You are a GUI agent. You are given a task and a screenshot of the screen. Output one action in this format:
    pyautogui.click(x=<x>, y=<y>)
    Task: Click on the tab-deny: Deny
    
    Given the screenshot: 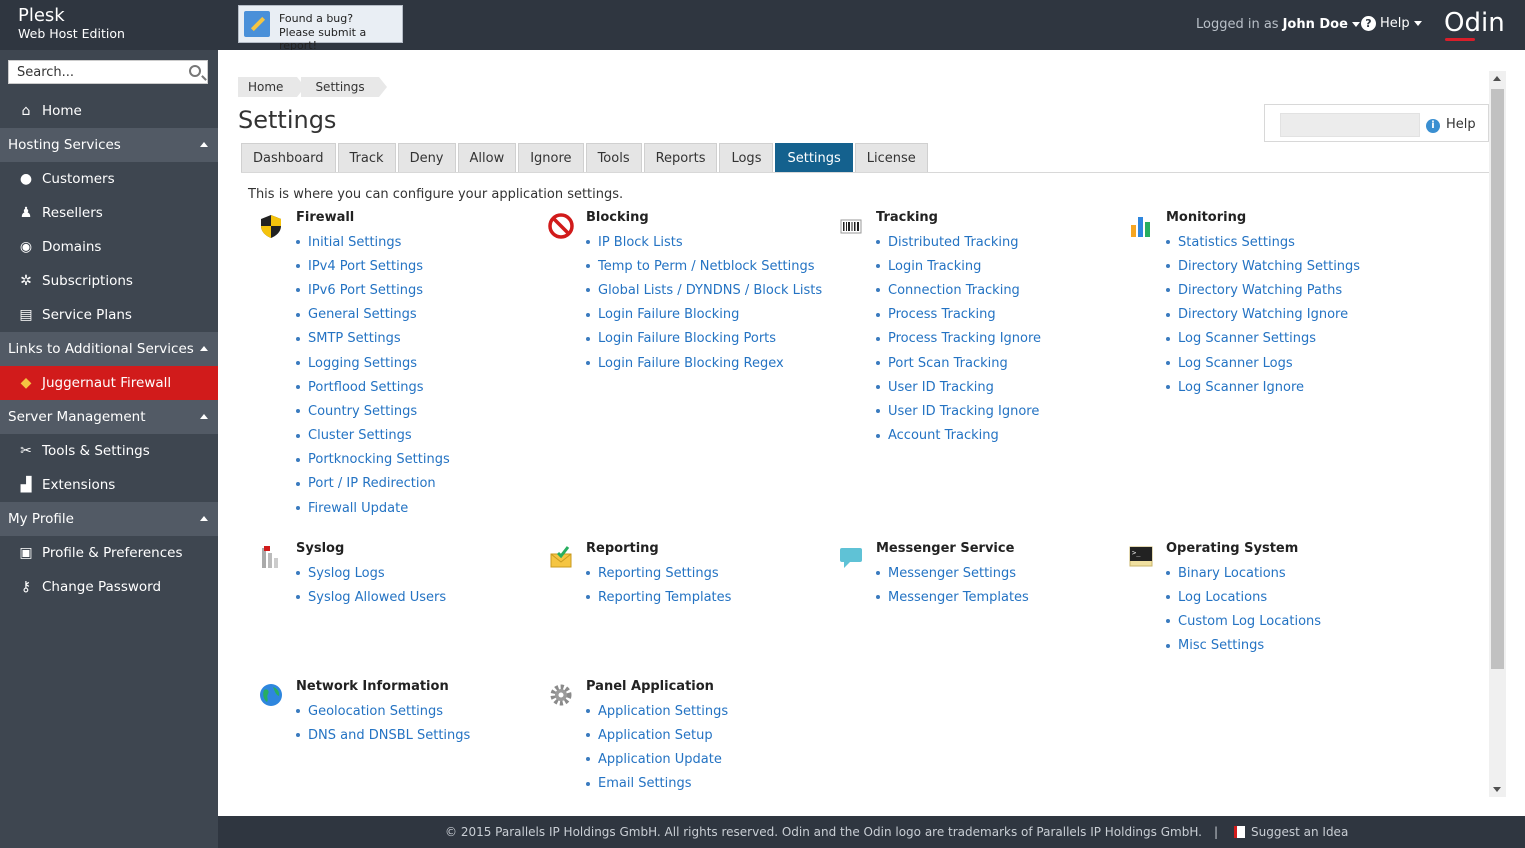 What is the action you would take?
    pyautogui.click(x=426, y=158)
    